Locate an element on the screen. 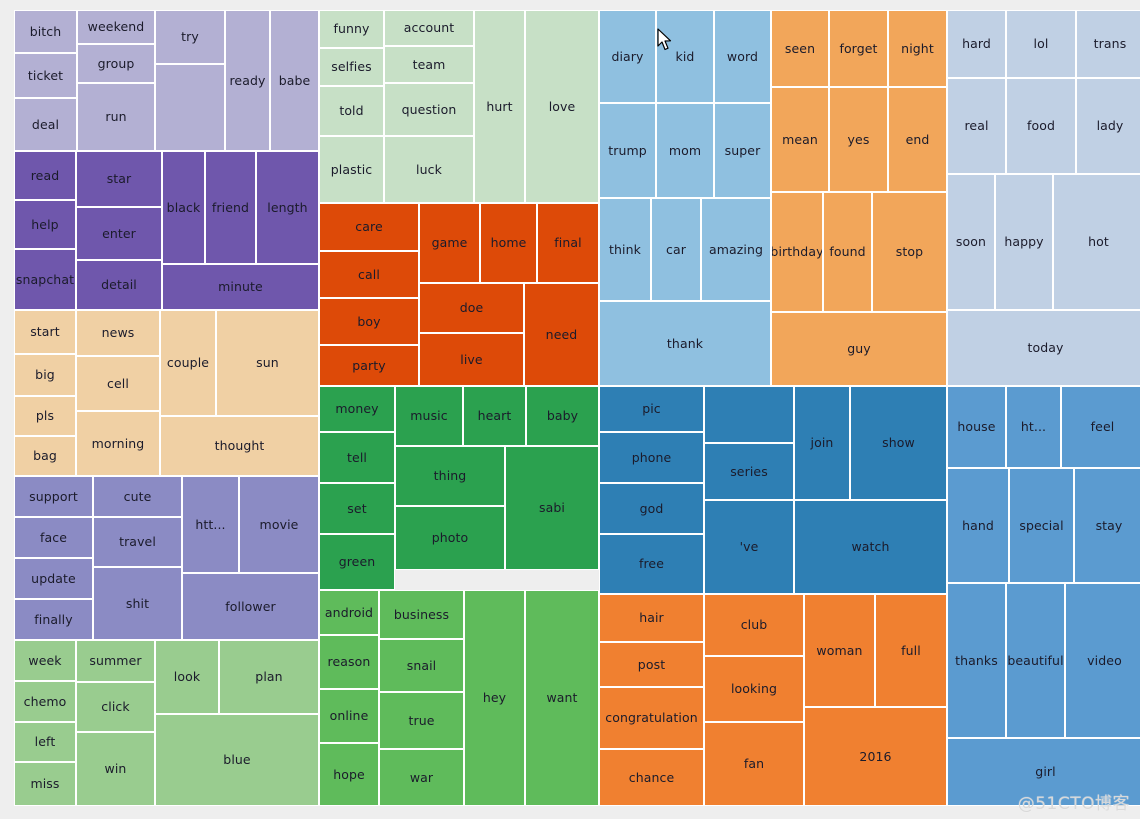 The height and width of the screenshot is (819, 1140). treemap-cell-love: love is located at coordinates (562, 106).